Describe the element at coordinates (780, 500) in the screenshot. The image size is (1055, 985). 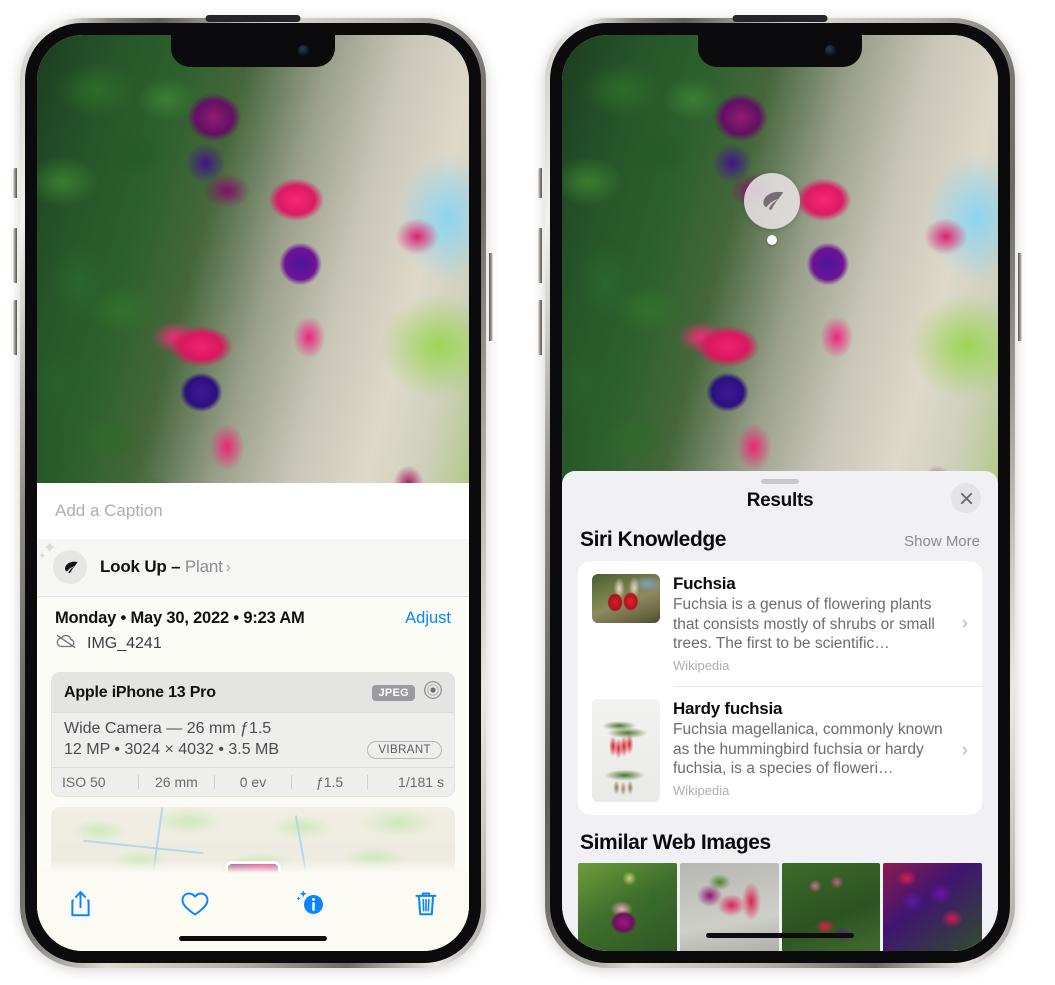
I see `results-title: Results` at that location.